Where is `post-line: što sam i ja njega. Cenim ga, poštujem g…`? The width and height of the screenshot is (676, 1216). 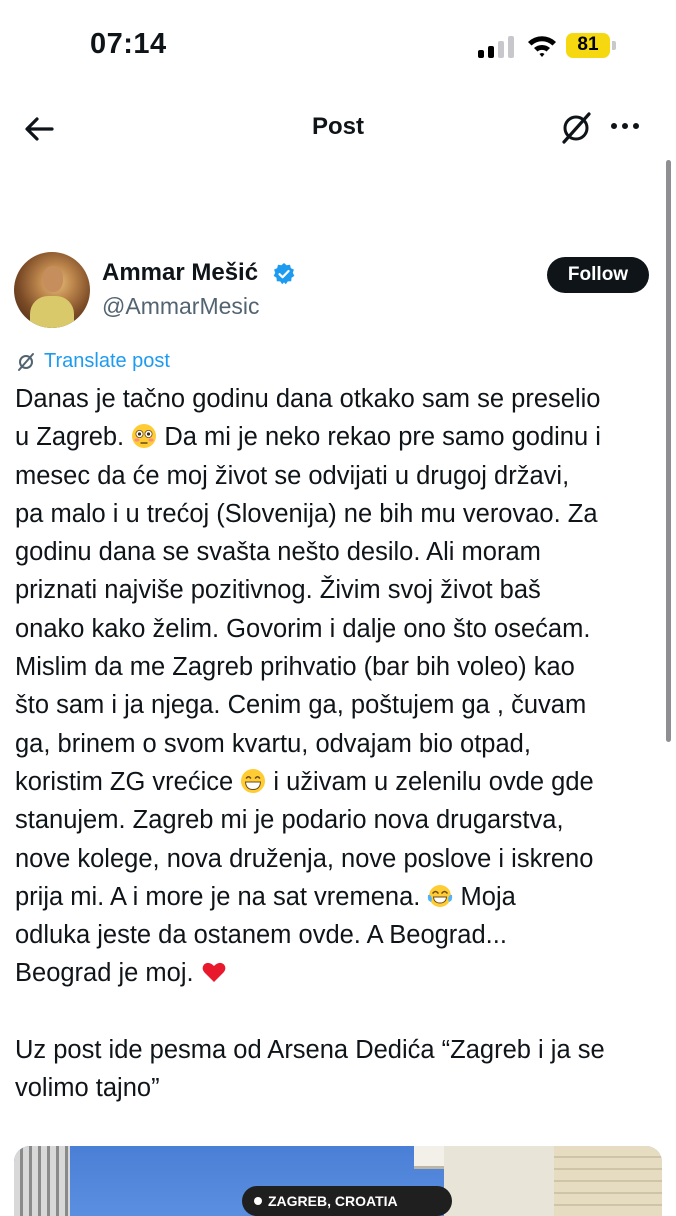
post-line: što sam i ja njega. Cenim ga, poštujem g… is located at coordinates (301, 705).